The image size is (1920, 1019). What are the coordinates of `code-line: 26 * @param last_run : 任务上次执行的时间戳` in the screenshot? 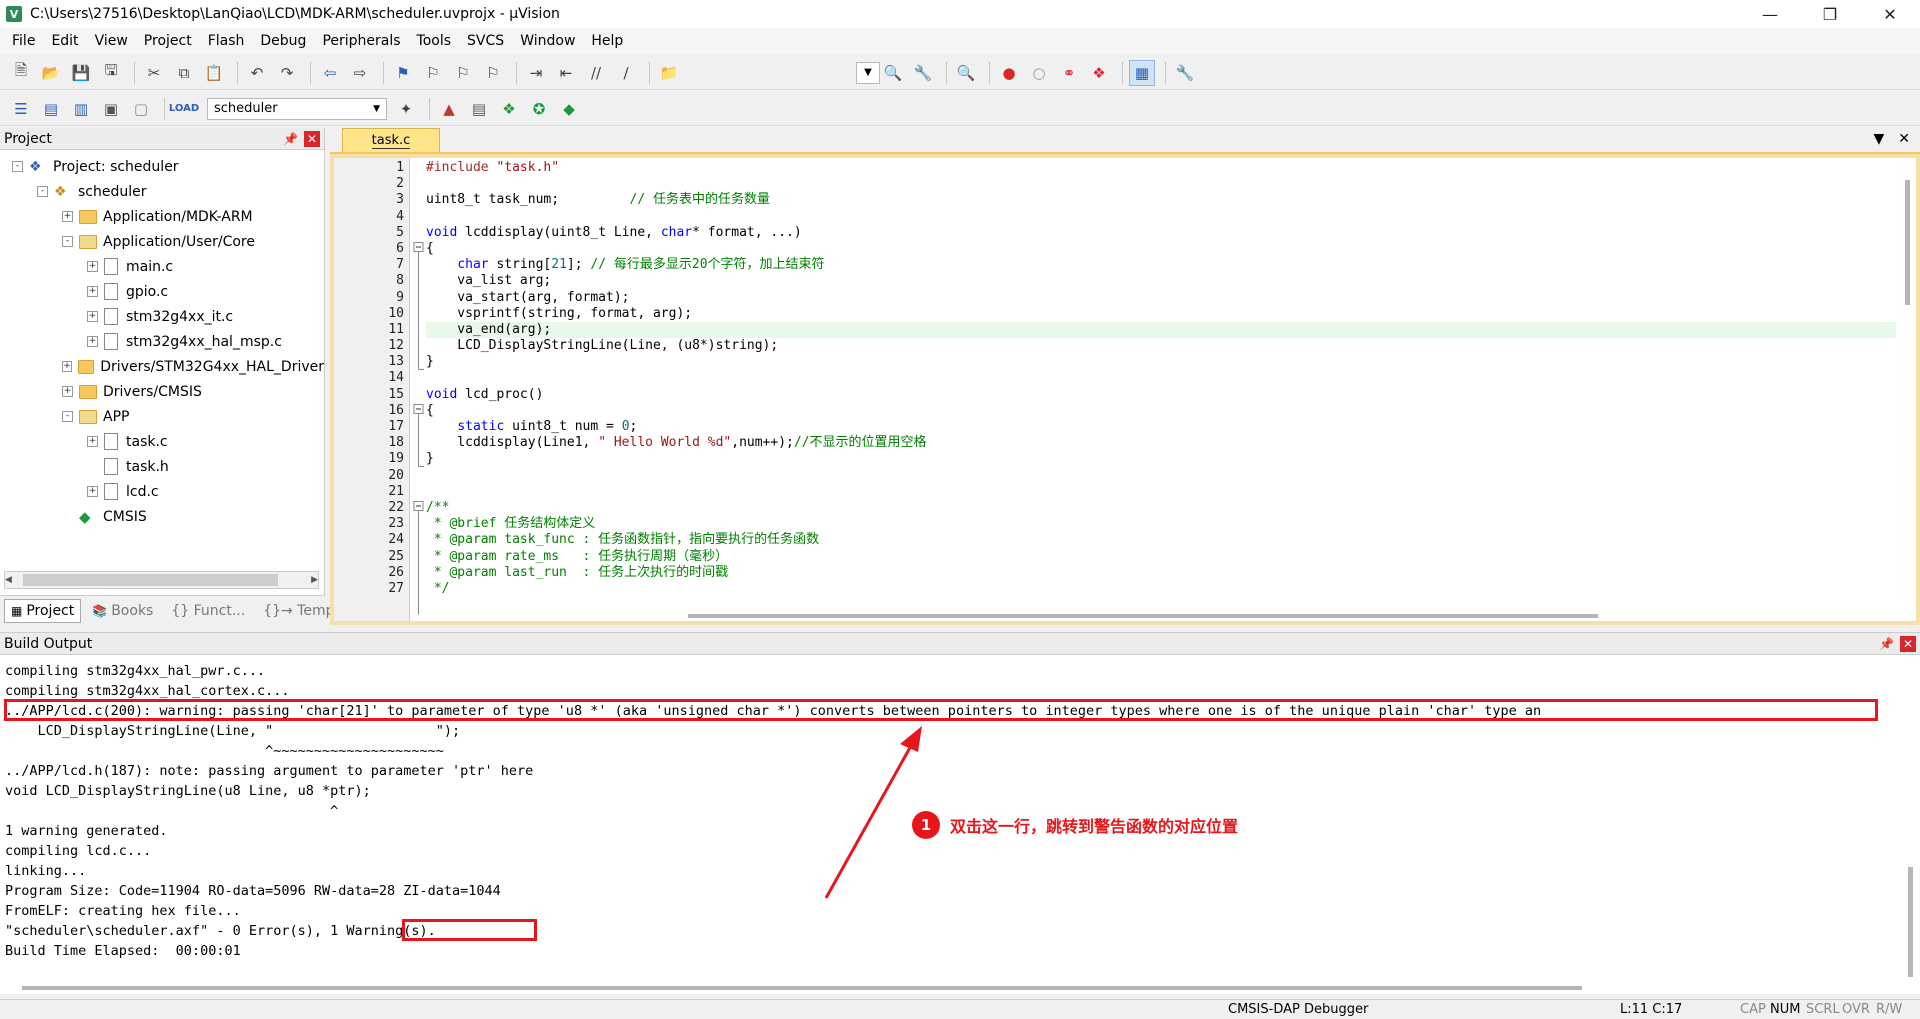 It's located at (1142, 573).